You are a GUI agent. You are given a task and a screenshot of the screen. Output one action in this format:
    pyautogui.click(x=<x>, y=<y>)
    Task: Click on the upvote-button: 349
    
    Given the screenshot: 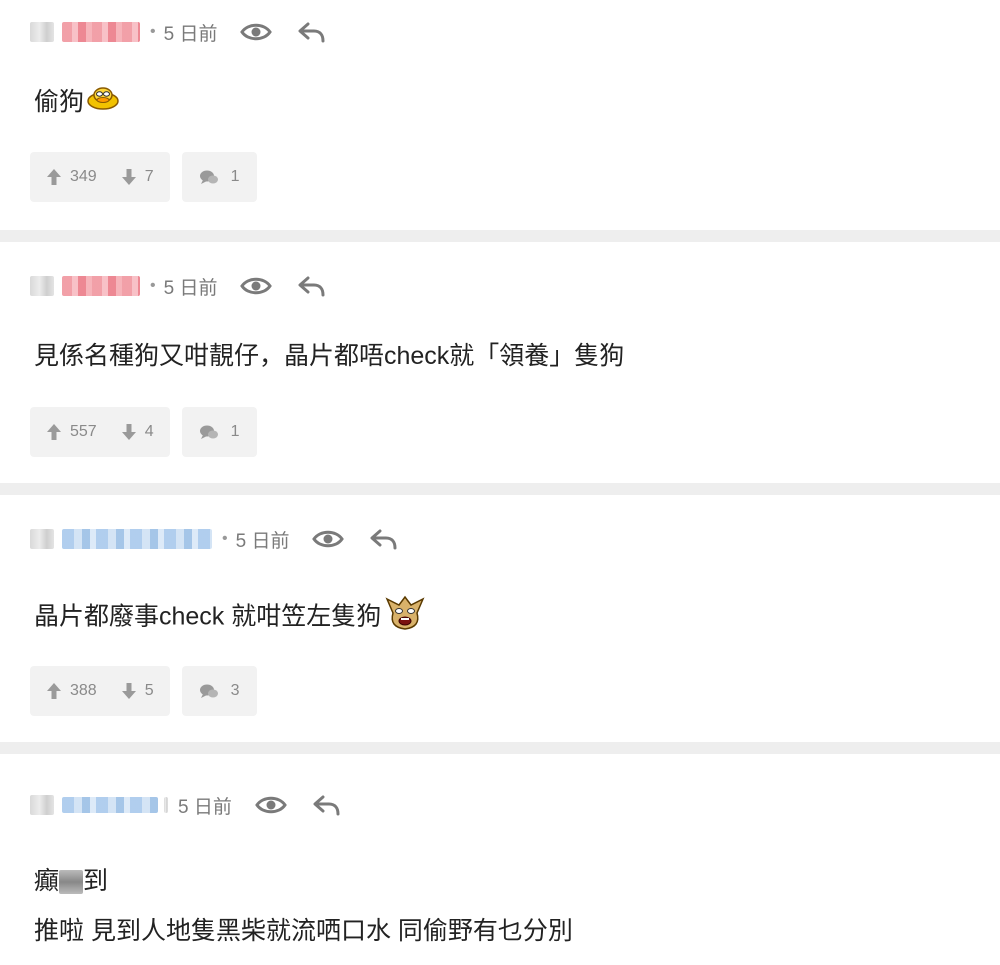 What is the action you would take?
    pyautogui.click(x=71, y=177)
    